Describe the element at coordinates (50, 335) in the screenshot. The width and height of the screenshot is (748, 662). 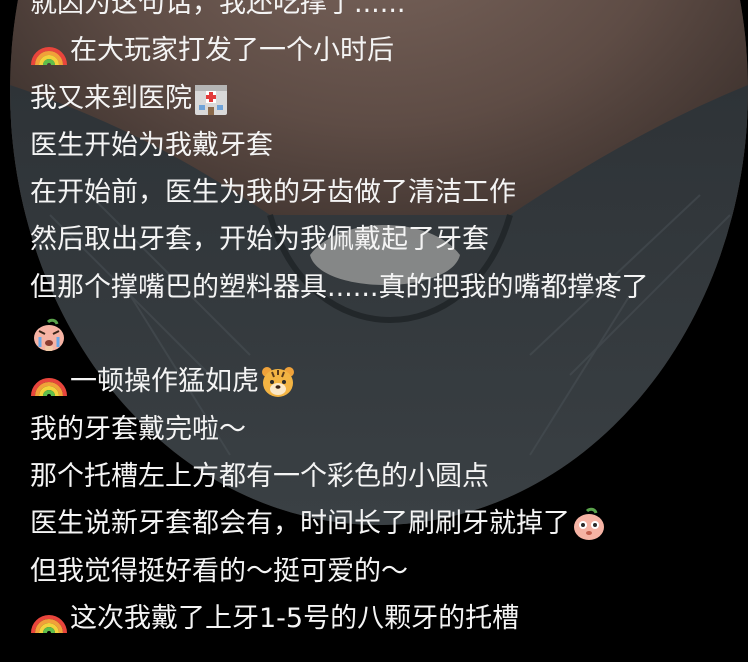
I see `crying-peach-icon` at that location.